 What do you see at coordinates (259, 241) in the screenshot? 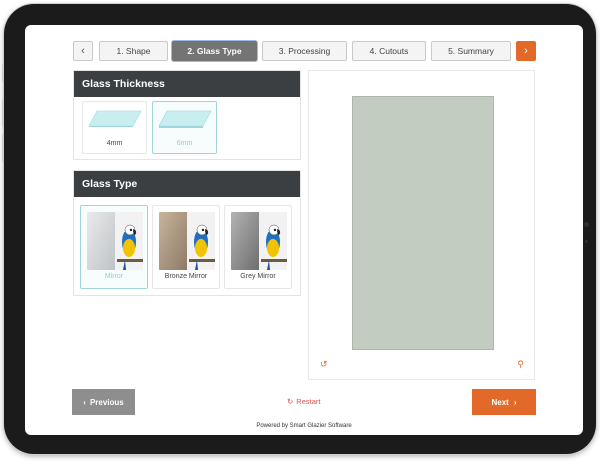
I see `grey-mirror-parrot-image` at bounding box center [259, 241].